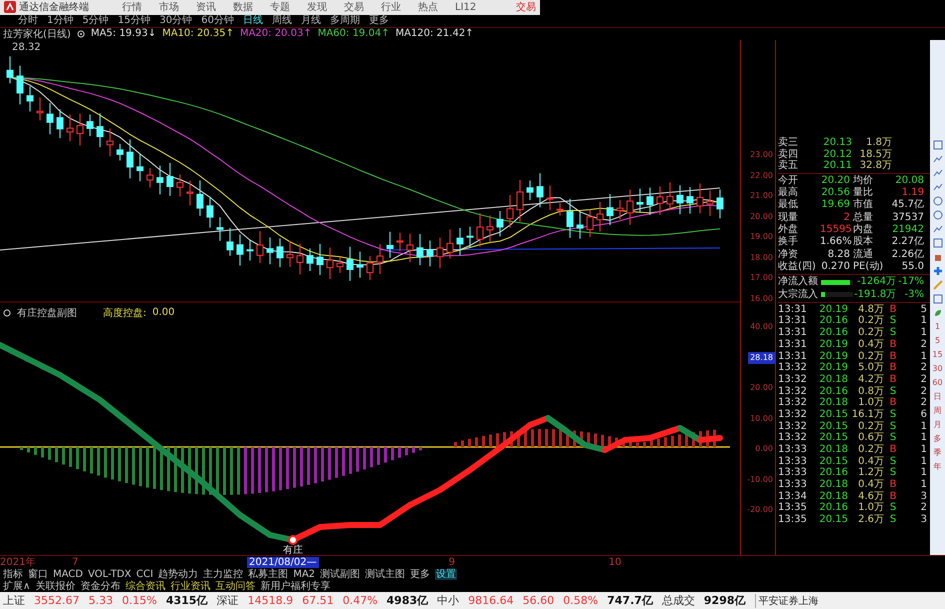 This screenshot has width=945, height=609. What do you see at coordinates (938, 411) in the screenshot?
I see `side-period-button: 周` at bounding box center [938, 411].